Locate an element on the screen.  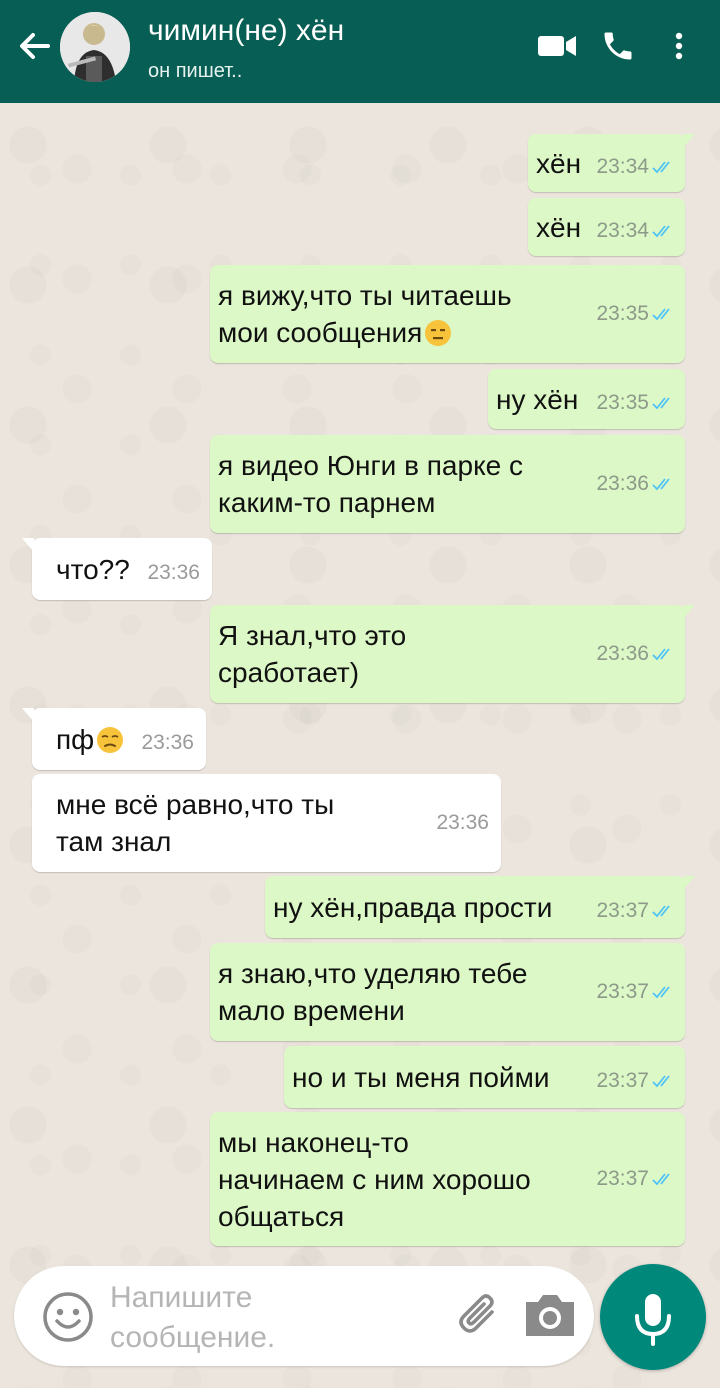
message-input: Напишите сообщение. is located at coordinates (260, 1318).